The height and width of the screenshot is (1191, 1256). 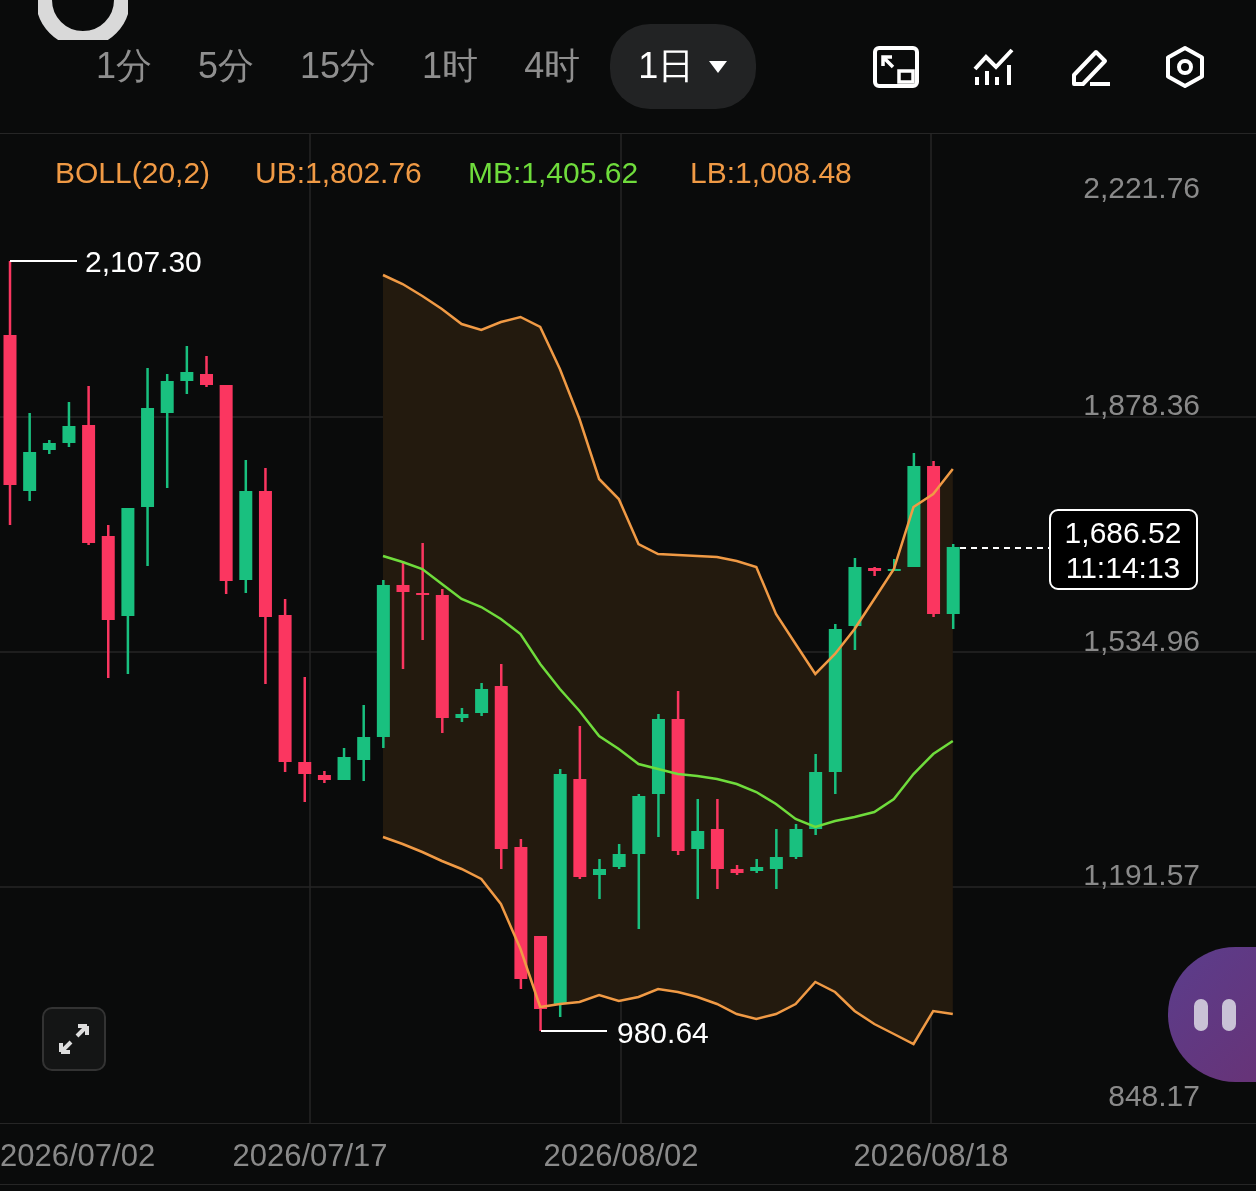 What do you see at coordinates (663, 1032) in the screenshot?
I see `low-price-label: 980.64` at bounding box center [663, 1032].